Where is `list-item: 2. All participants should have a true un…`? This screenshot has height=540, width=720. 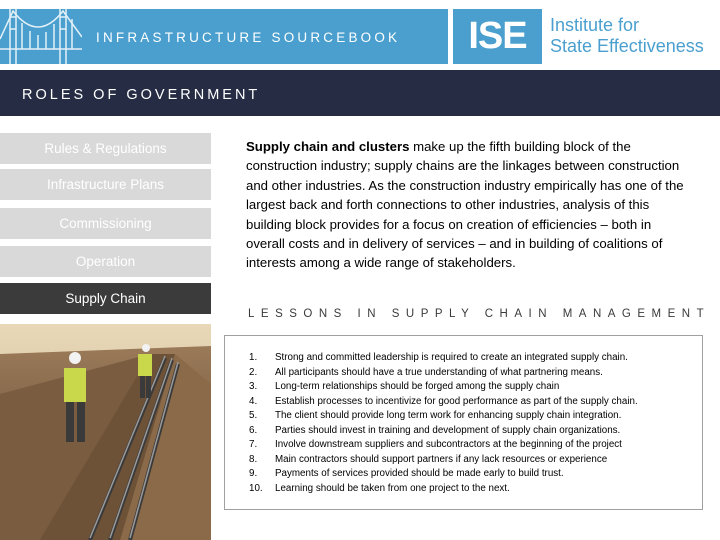 list-item: 2. All participants should have a true un… is located at coordinates (426, 372).